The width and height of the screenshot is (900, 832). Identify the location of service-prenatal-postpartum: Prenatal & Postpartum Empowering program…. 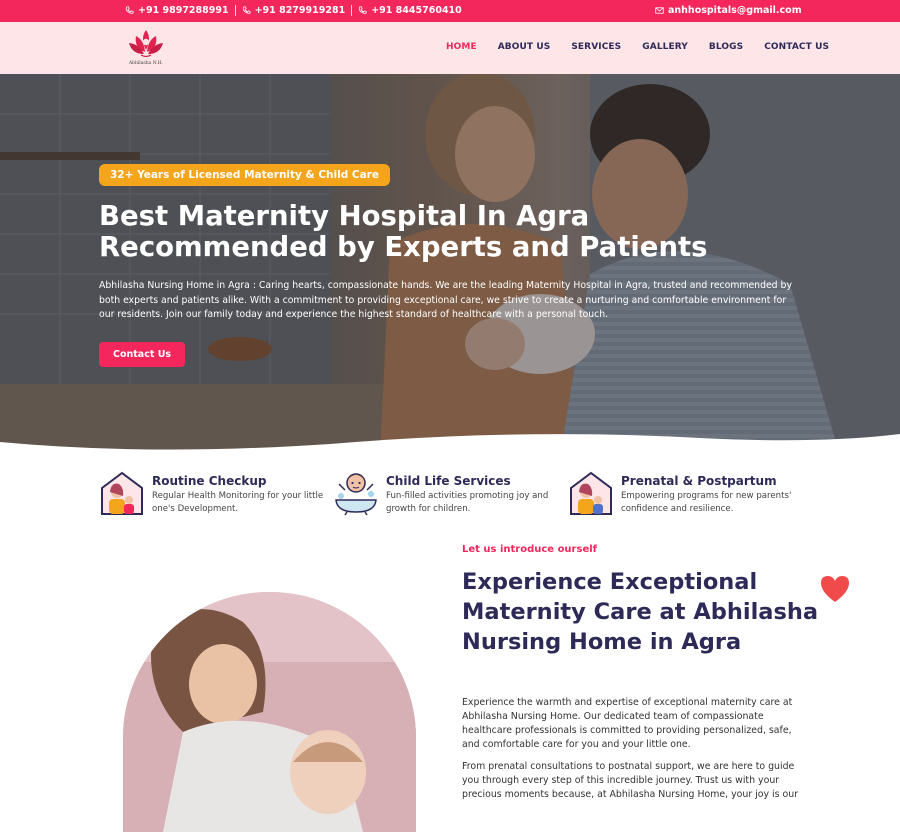
(684, 494).